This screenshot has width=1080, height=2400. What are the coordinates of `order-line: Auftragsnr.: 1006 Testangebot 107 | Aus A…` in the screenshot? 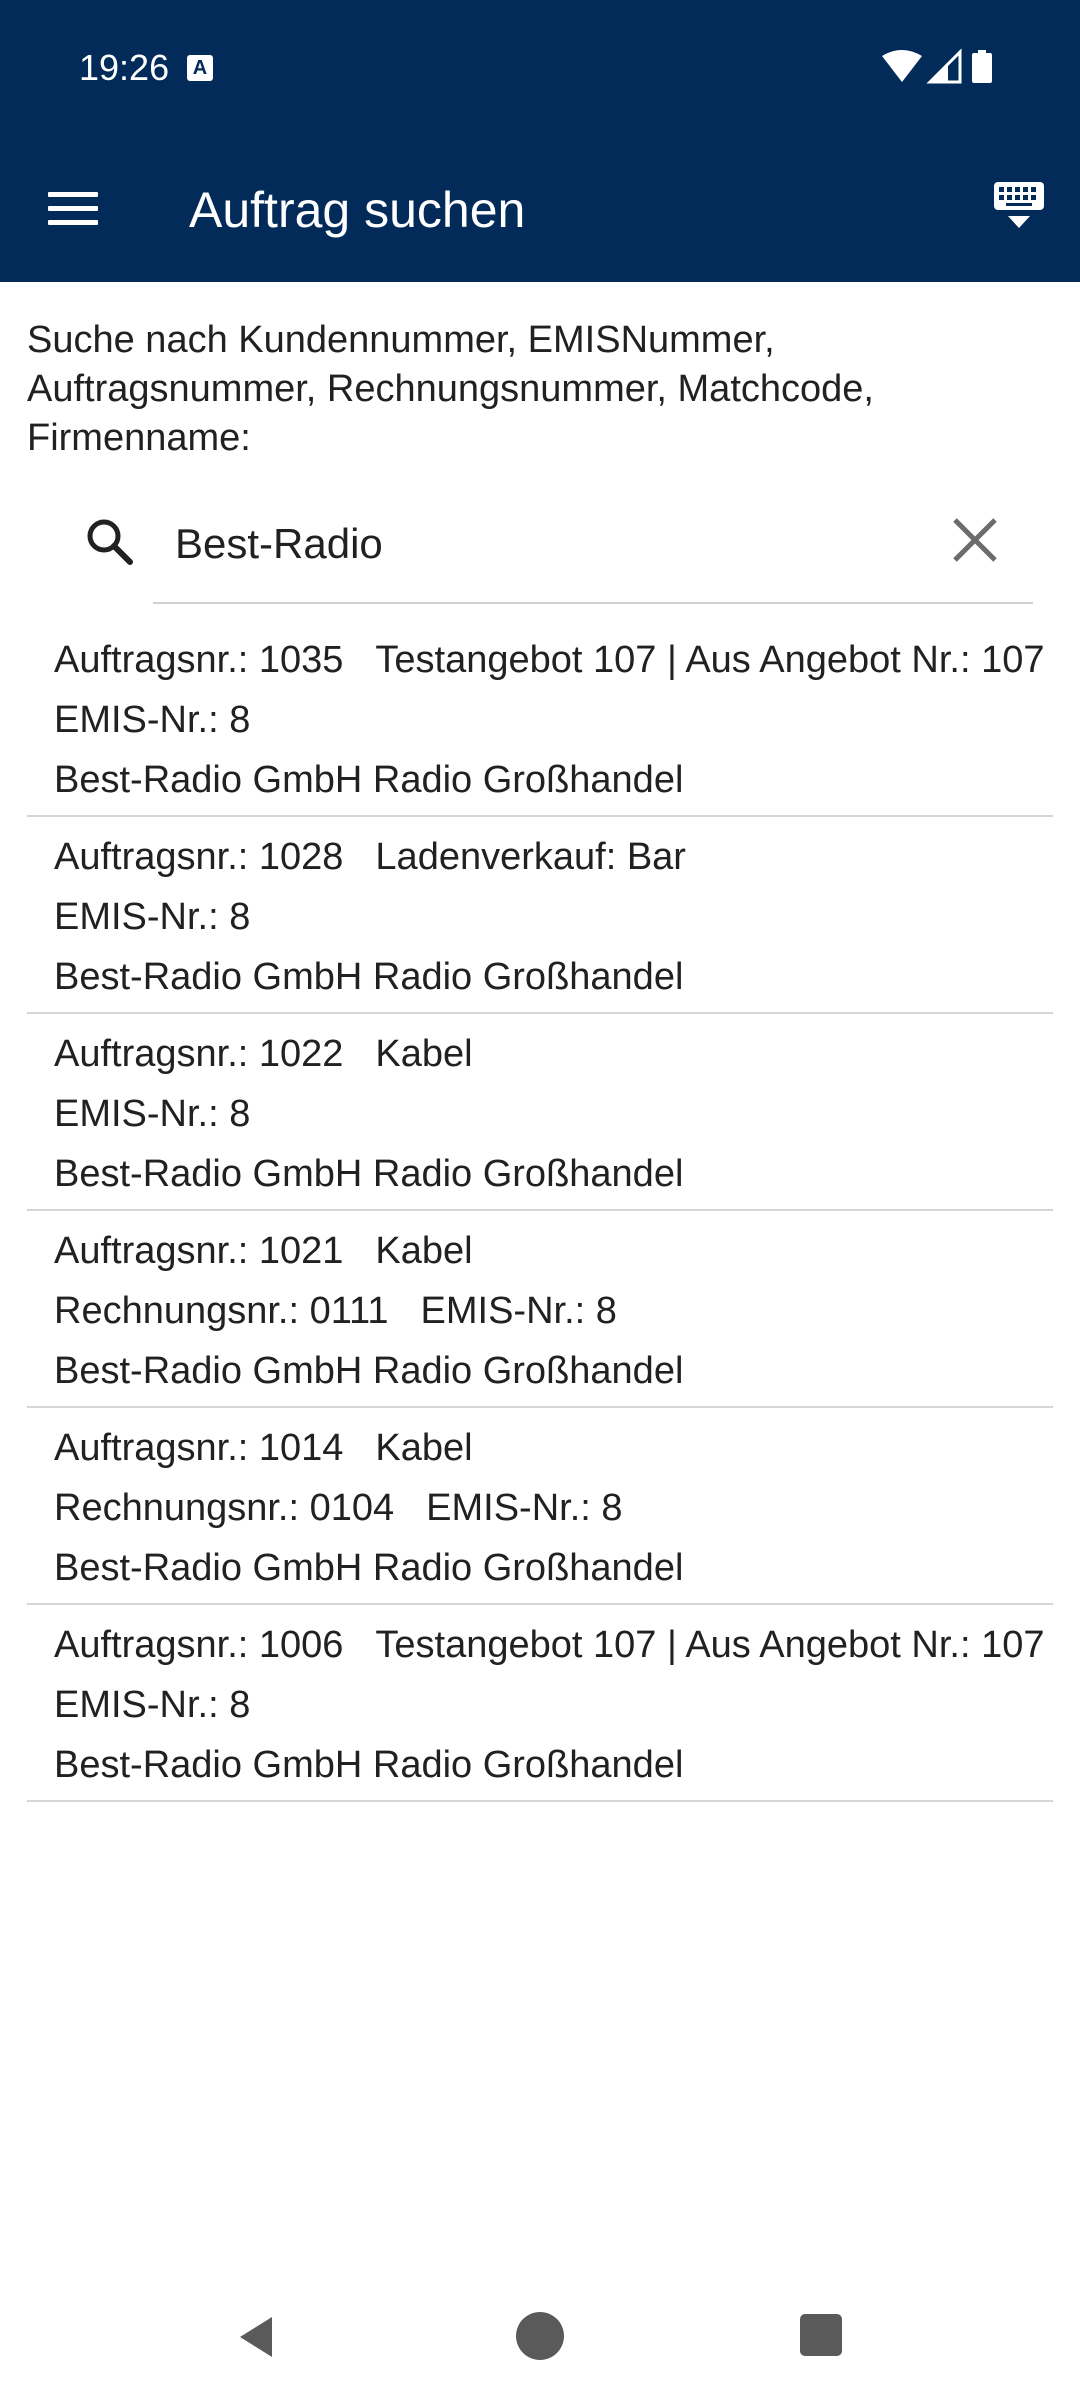 It's located at (553, 1645).